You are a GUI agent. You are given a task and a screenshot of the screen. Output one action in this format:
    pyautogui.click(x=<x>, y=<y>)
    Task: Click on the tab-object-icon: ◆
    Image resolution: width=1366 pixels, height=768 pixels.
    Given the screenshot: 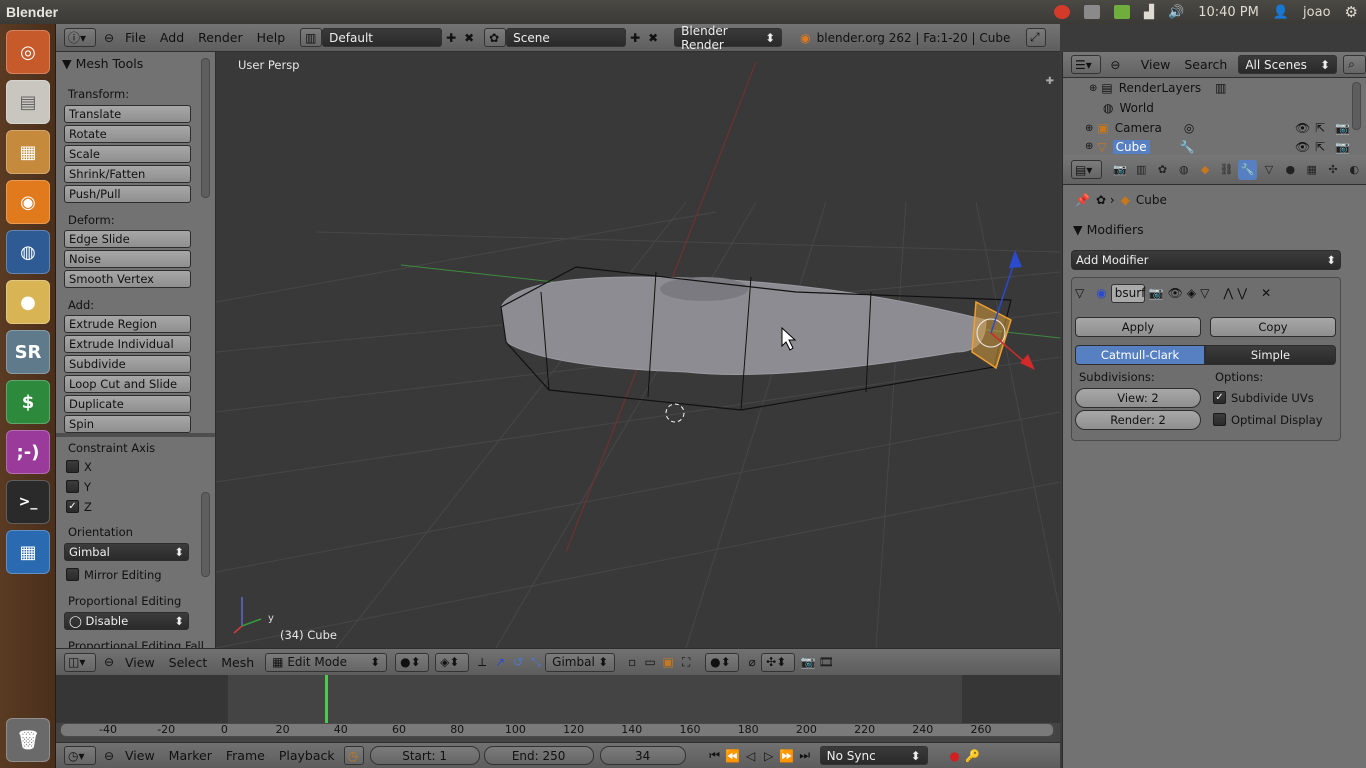 What is the action you would take?
    pyautogui.click(x=1204, y=170)
    